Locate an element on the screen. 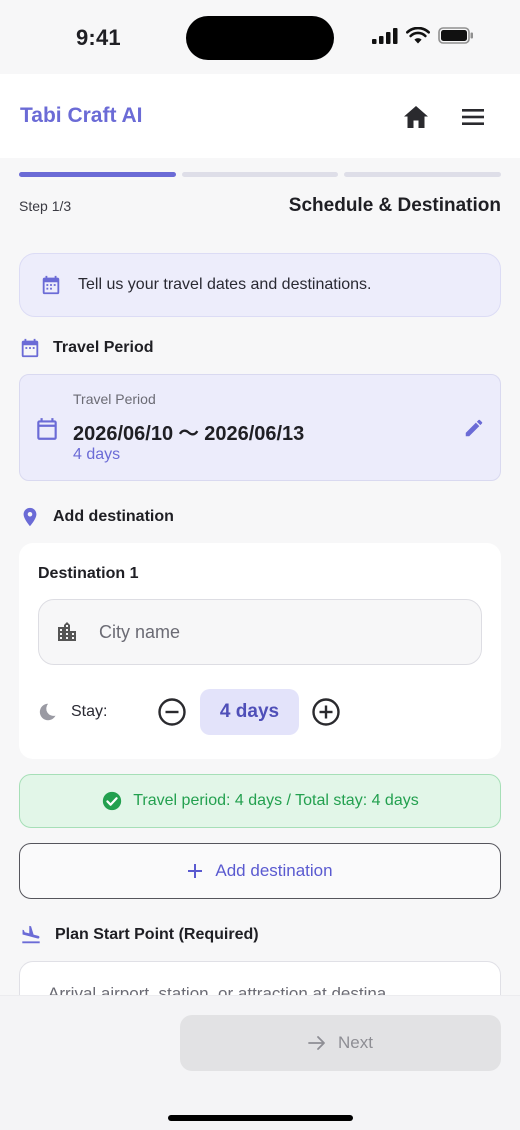 The image size is (520, 1130). add-destination-heading: Add destination is located at coordinates (96, 517).